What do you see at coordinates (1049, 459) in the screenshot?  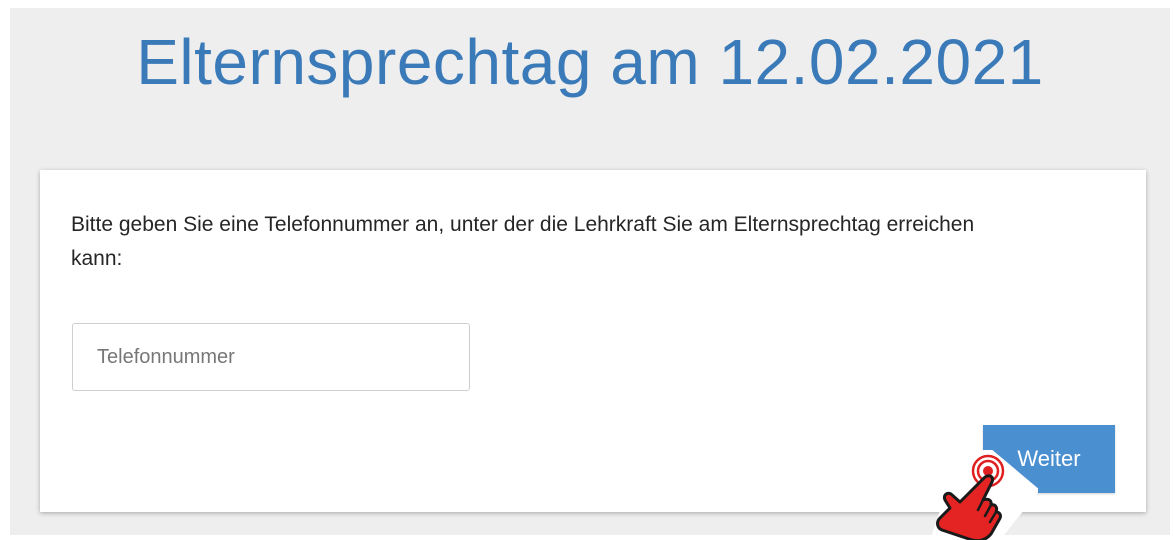 I see `weiter-button: Weiter` at bounding box center [1049, 459].